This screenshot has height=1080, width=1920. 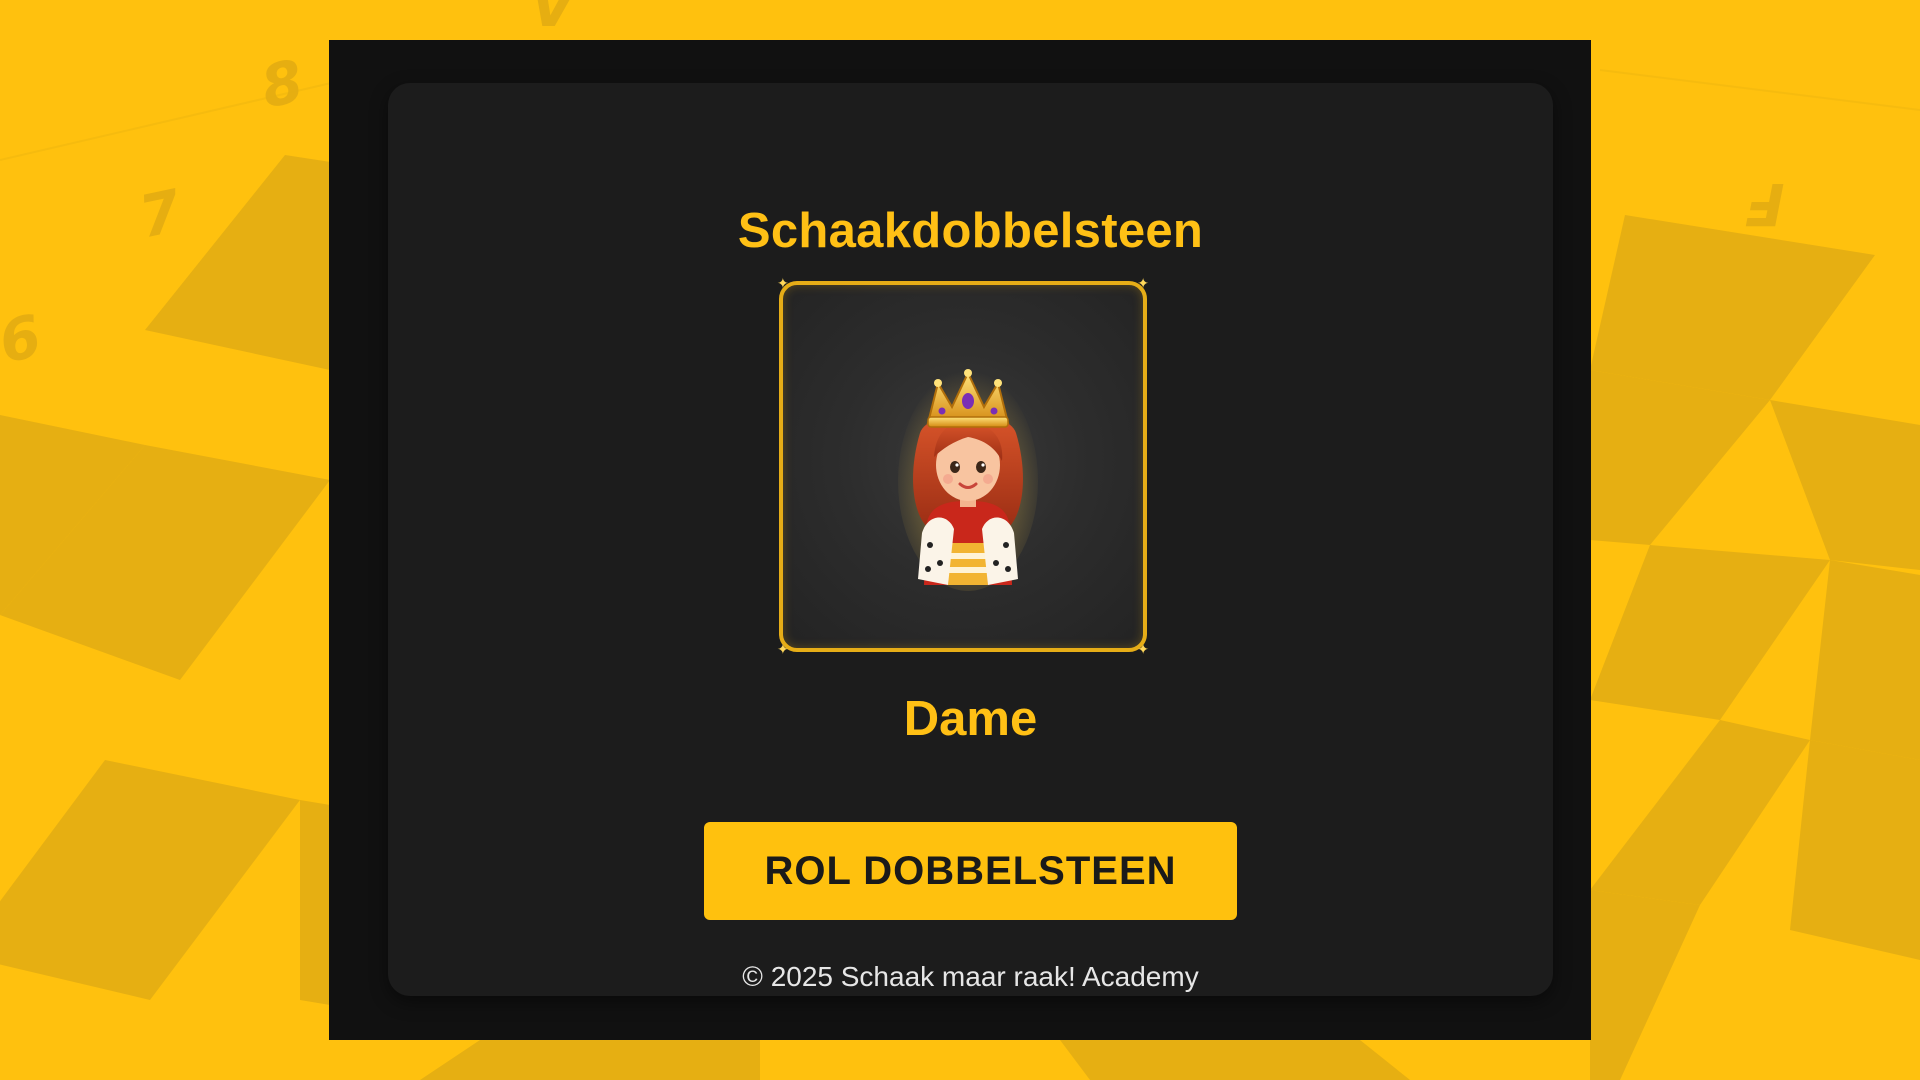 What do you see at coordinates (1765, 204) in the screenshot?
I see `board-coordinate-label: F` at bounding box center [1765, 204].